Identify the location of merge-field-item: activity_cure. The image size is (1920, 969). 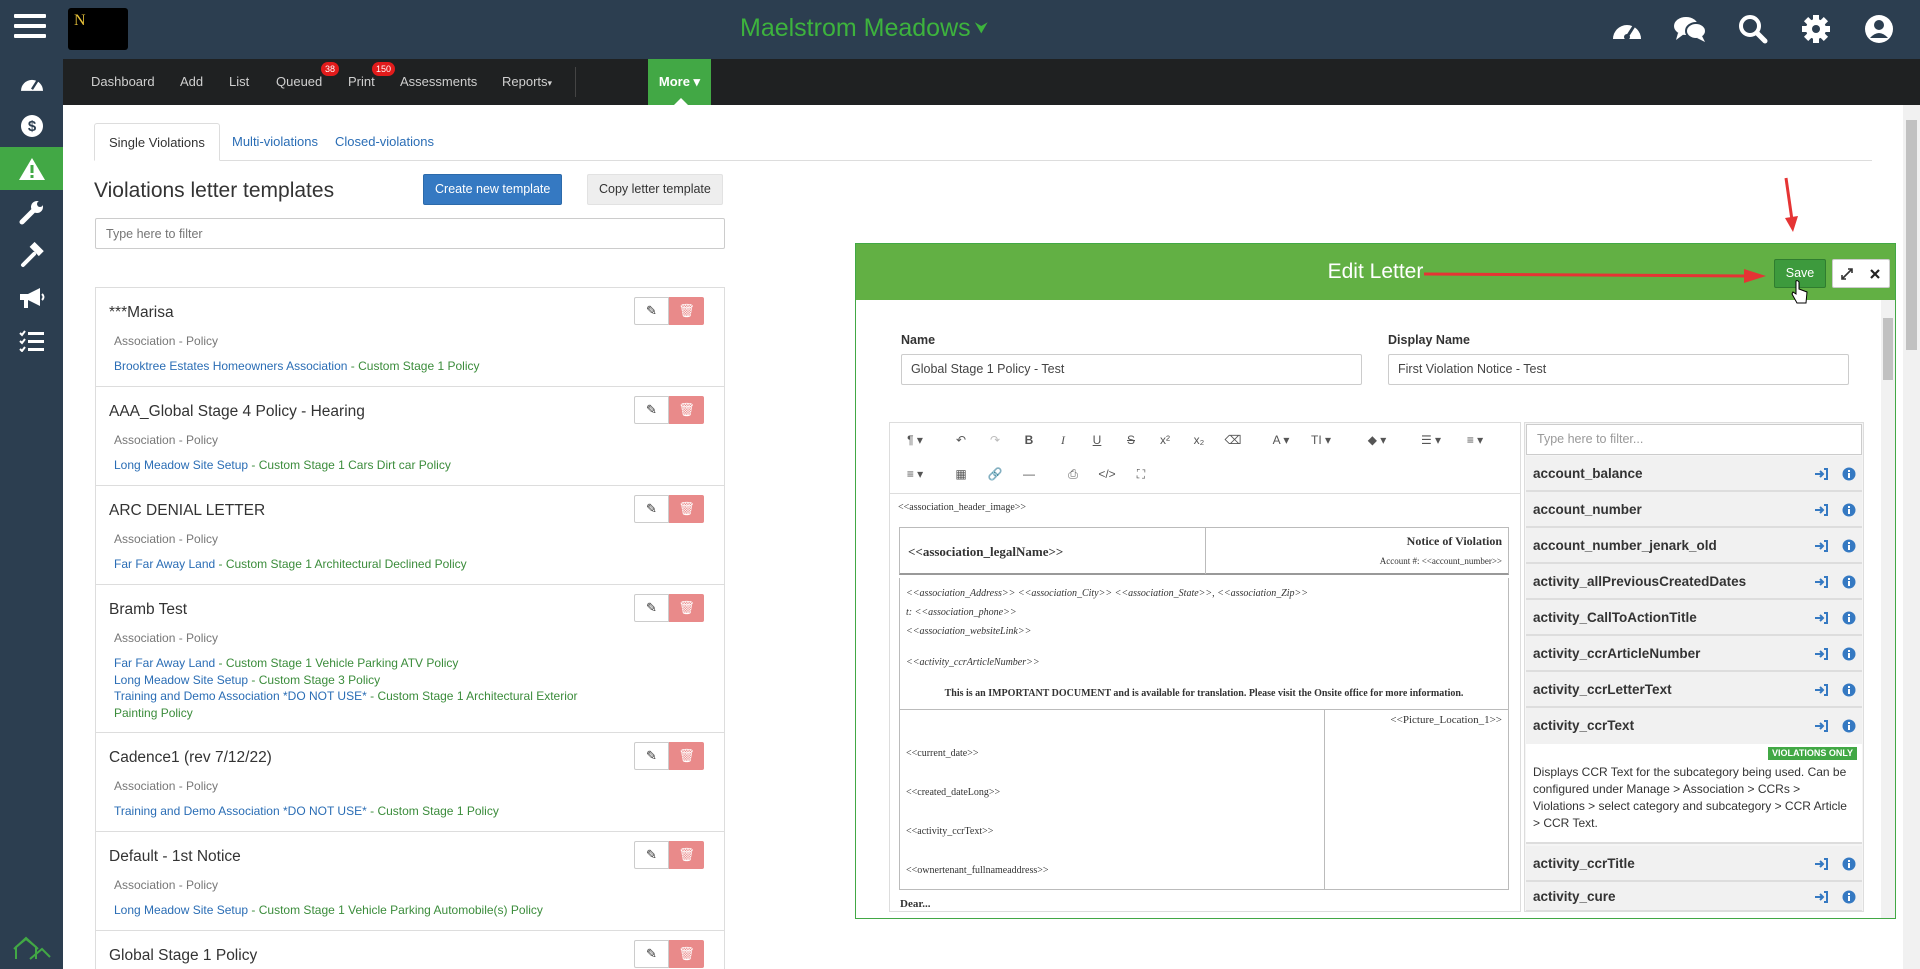
(1694, 897).